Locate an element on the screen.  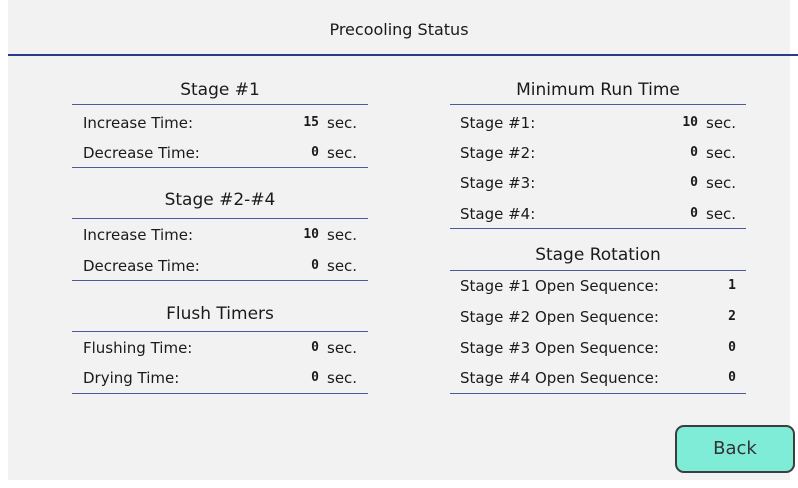
flush-bottom-divider is located at coordinates (220, 393).